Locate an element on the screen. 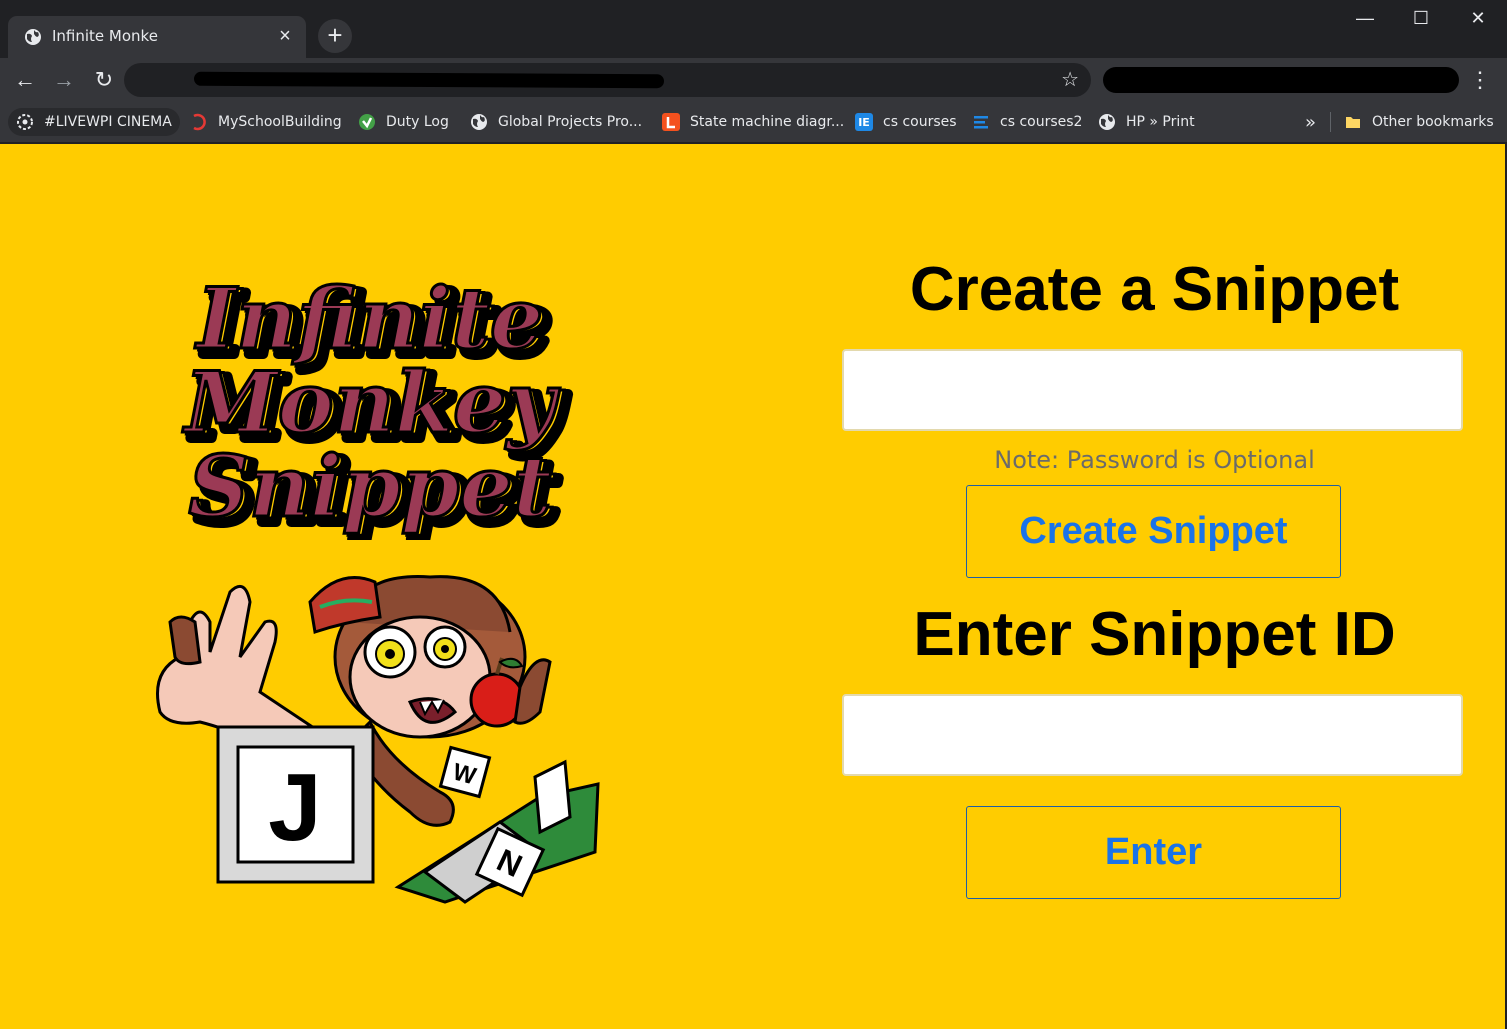 This screenshot has height=1029, width=1507. browser-toolbar: ← → ↻ ☆ ⋮ is located at coordinates (753, 80).